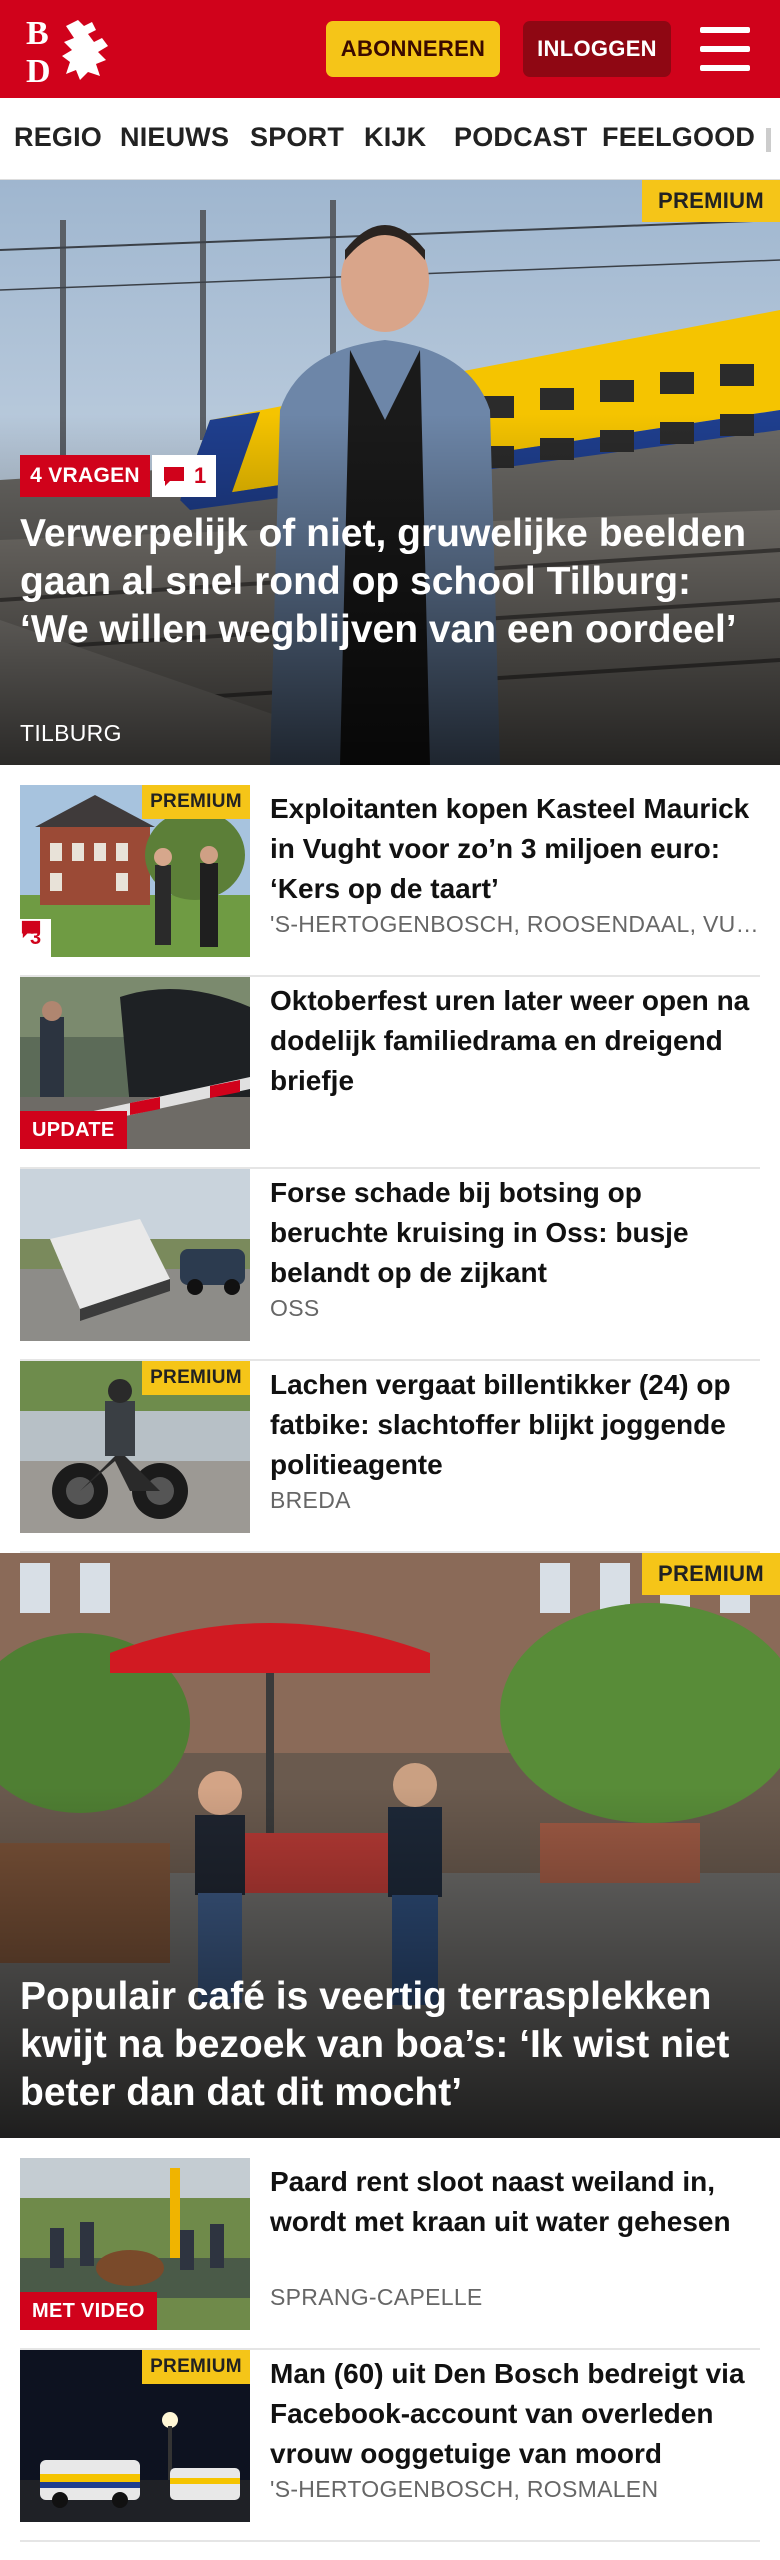 This screenshot has width=780, height=2560. I want to click on tag-4-vragen: 4 VRAGEN, so click(85, 476).